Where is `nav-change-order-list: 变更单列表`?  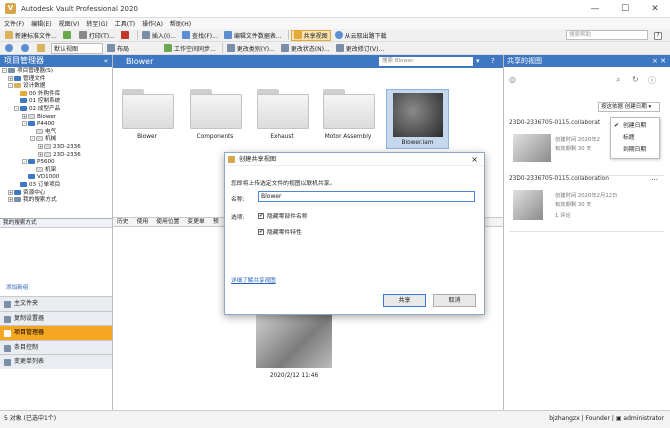 nav-change-order-list: 变更单列表 is located at coordinates (56, 361).